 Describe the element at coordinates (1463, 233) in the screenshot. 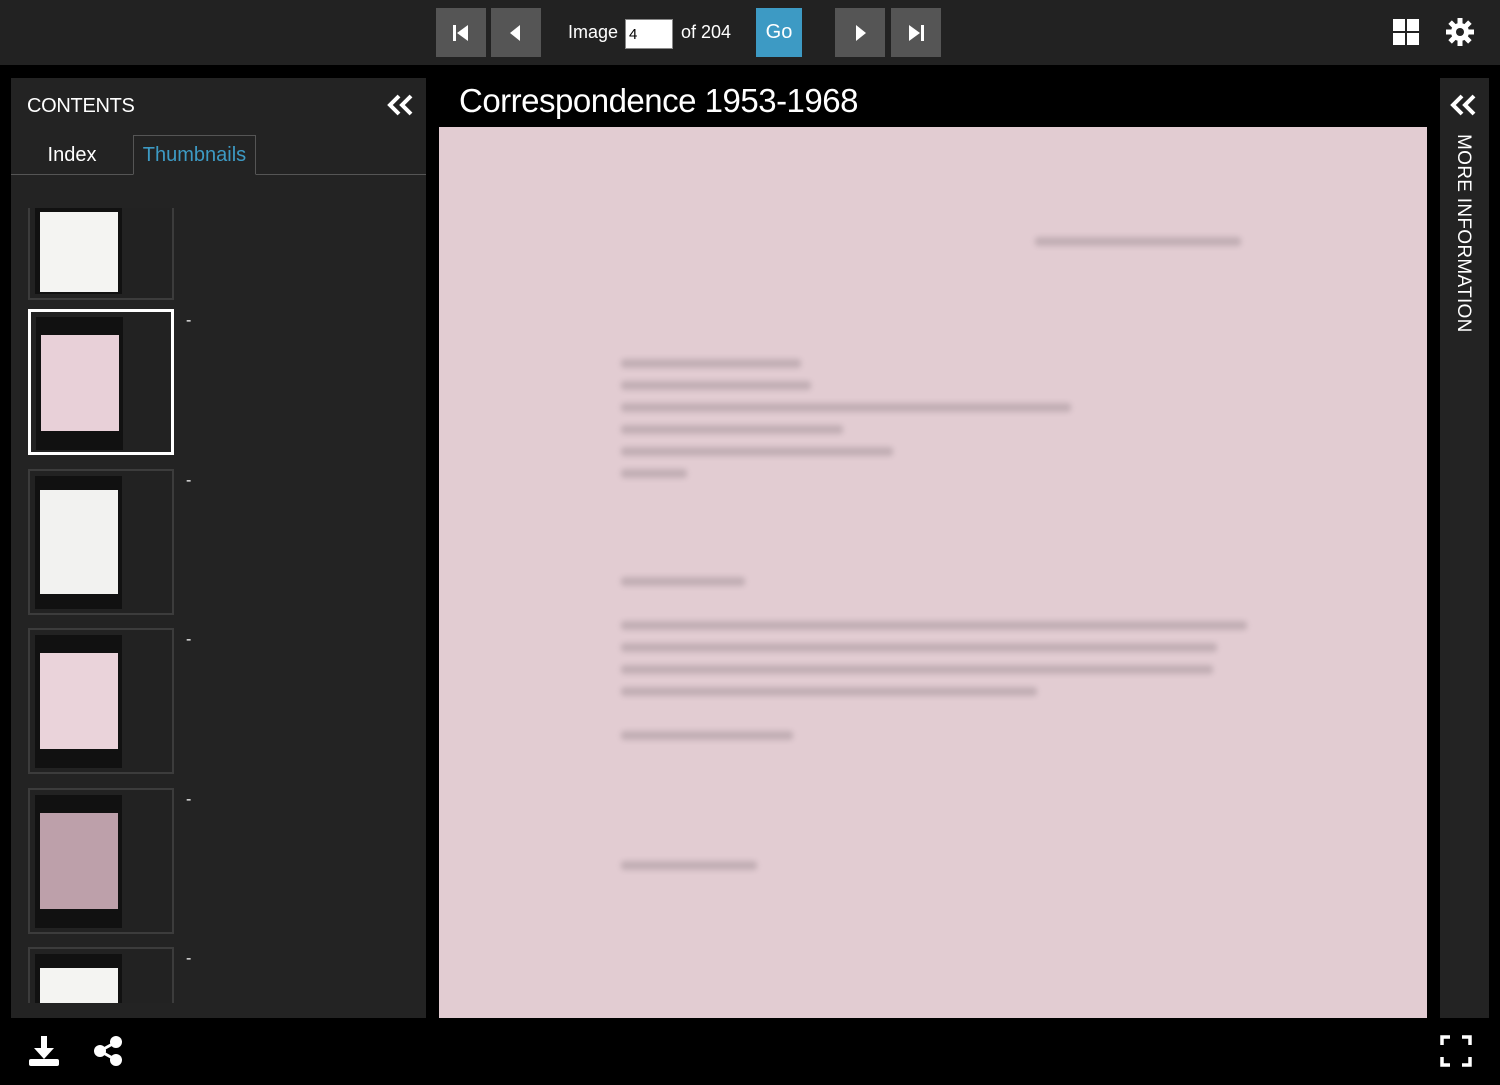

I see `more-information-label: MORE INFORMATION` at that location.